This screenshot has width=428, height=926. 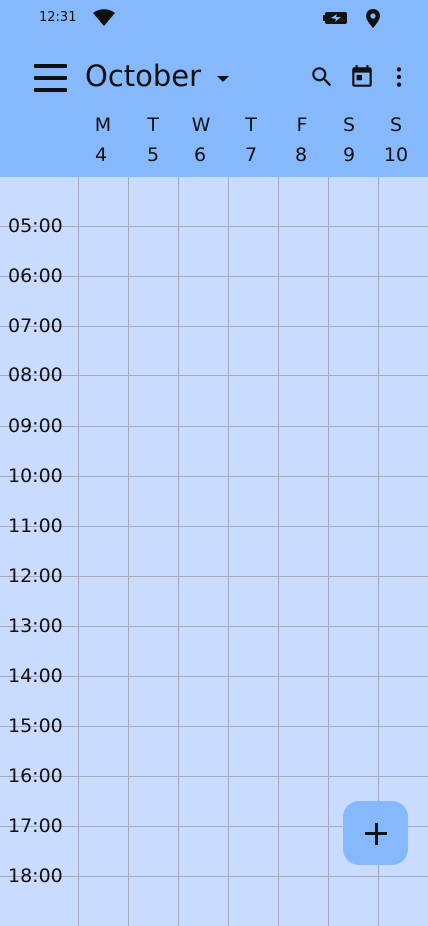 I want to click on hour-label: 13:00, so click(x=35, y=626).